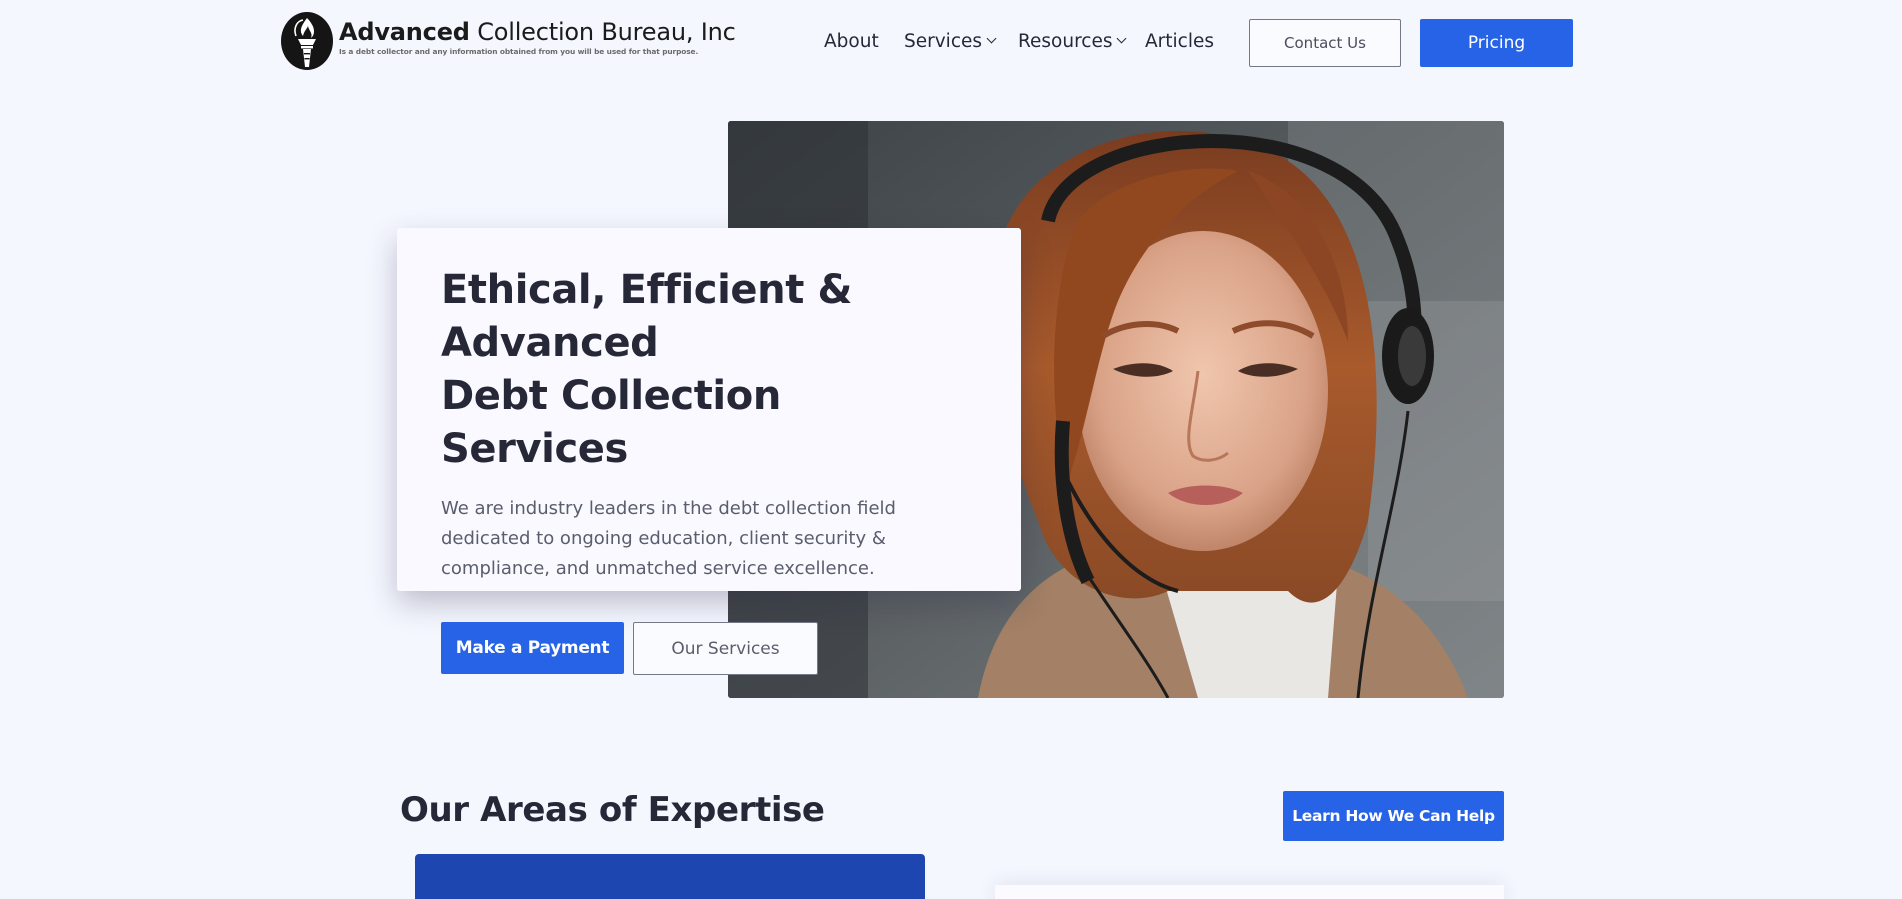 The image size is (1902, 899). What do you see at coordinates (943, 41) in the screenshot?
I see `nav-services-label: Services` at bounding box center [943, 41].